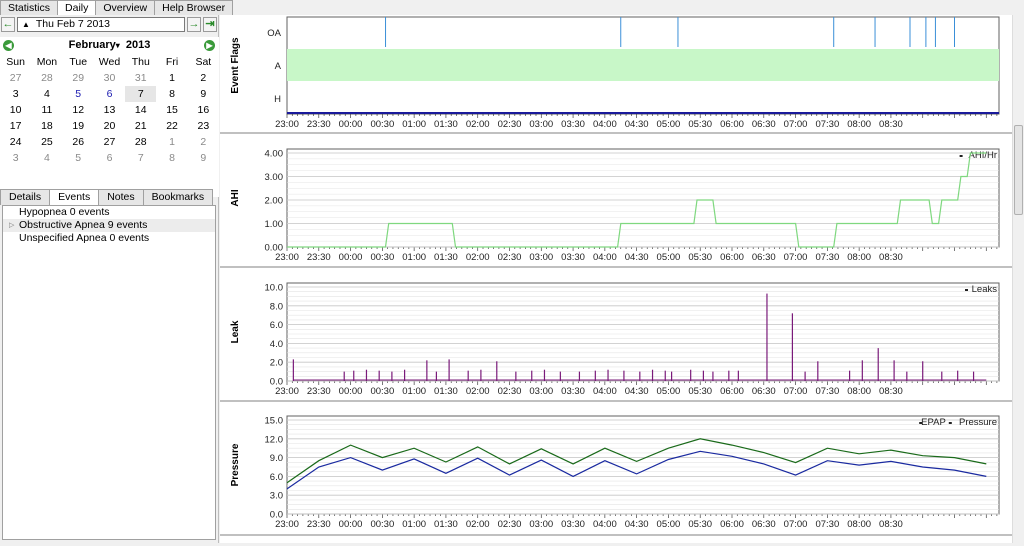  I want to click on calendar-day: 29, so click(78, 78).